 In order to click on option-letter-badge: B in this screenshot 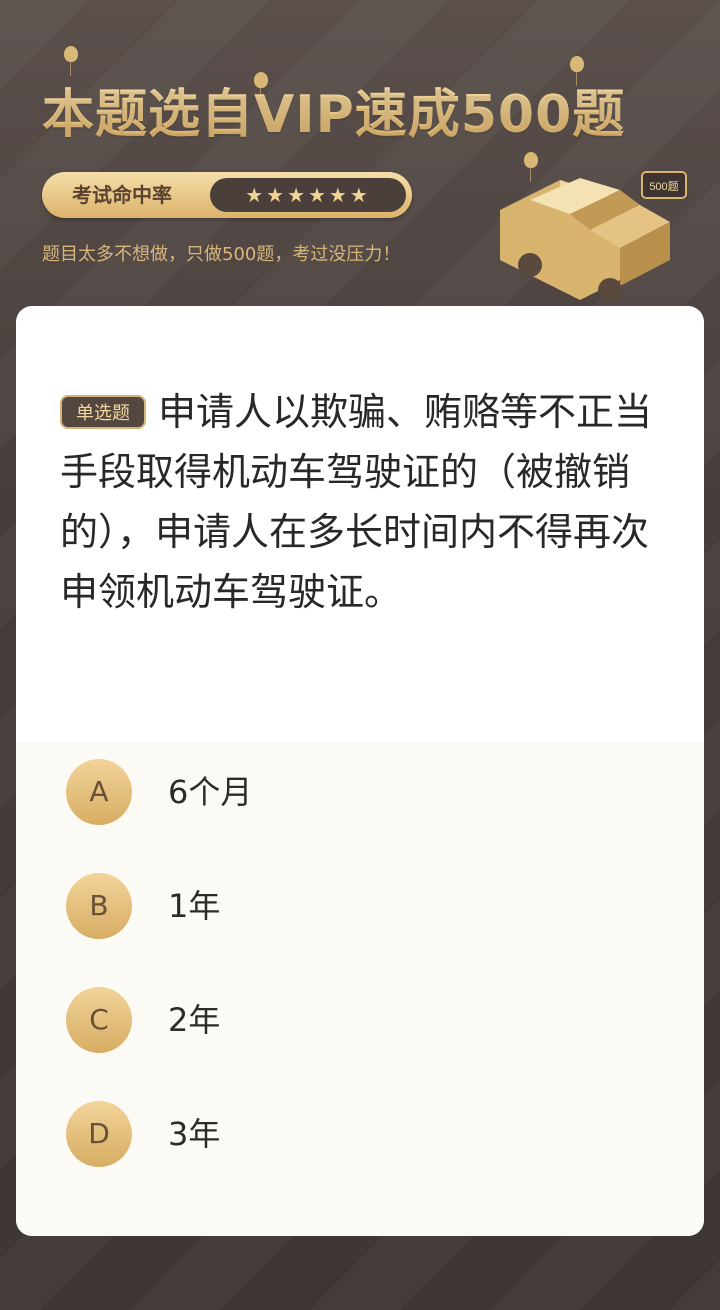, I will do `click(99, 906)`.